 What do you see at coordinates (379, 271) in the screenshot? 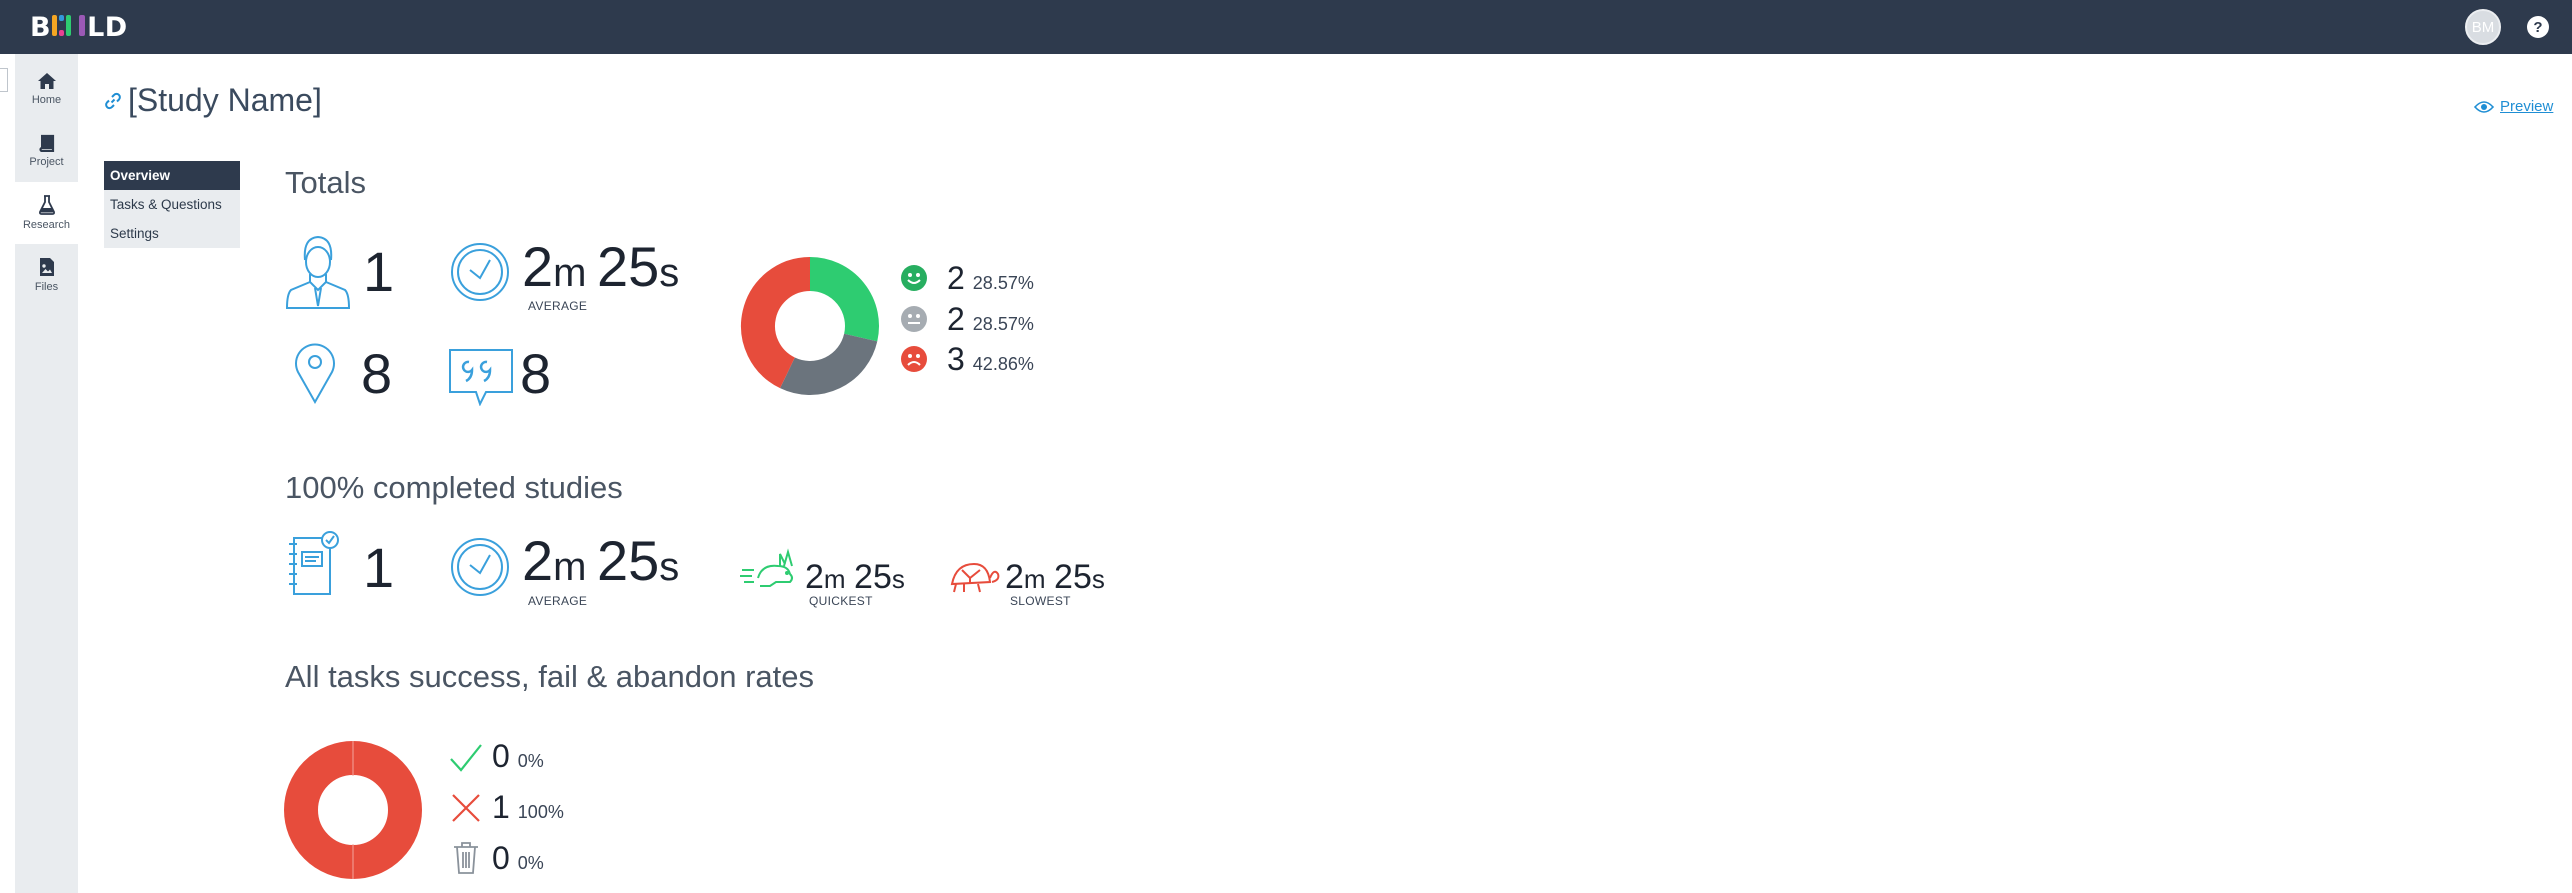
I see `participants-count: 1` at bounding box center [379, 271].